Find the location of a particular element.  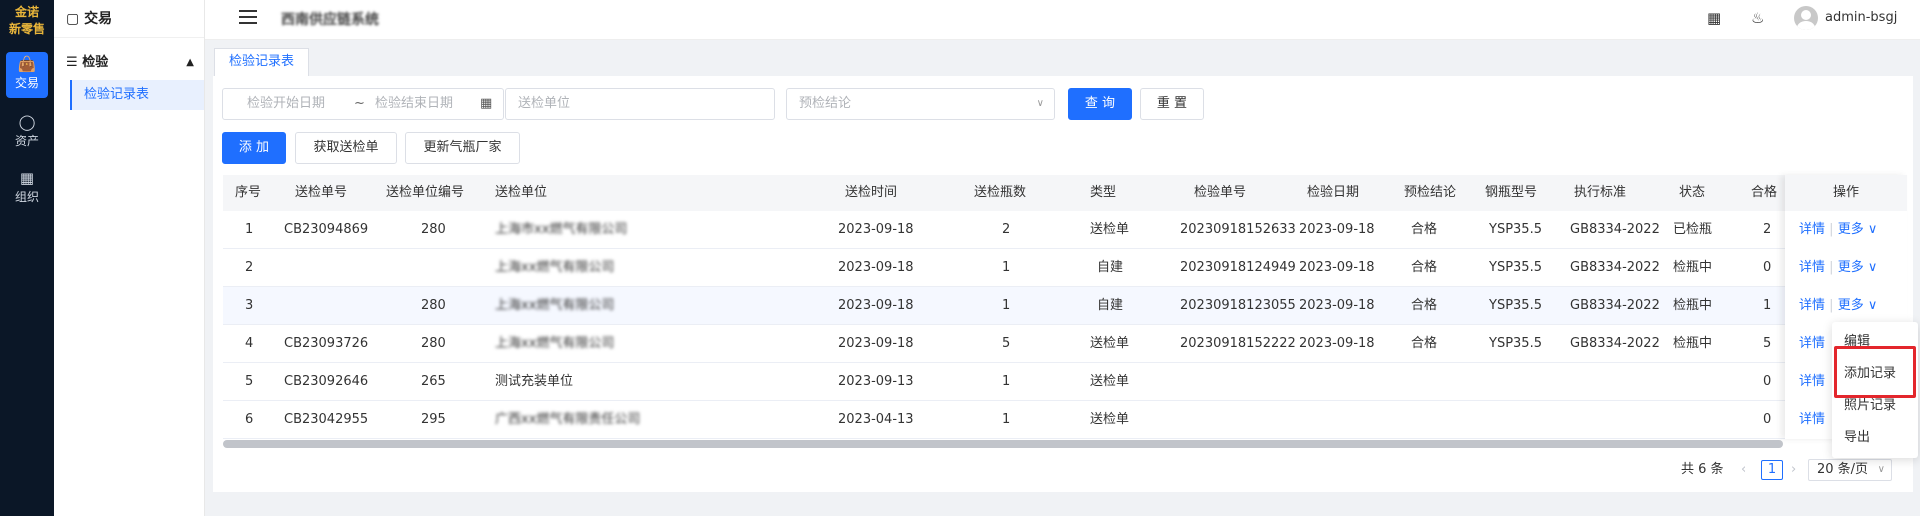

start-date-placeholder: 检验开始日期 is located at coordinates (286, 103).